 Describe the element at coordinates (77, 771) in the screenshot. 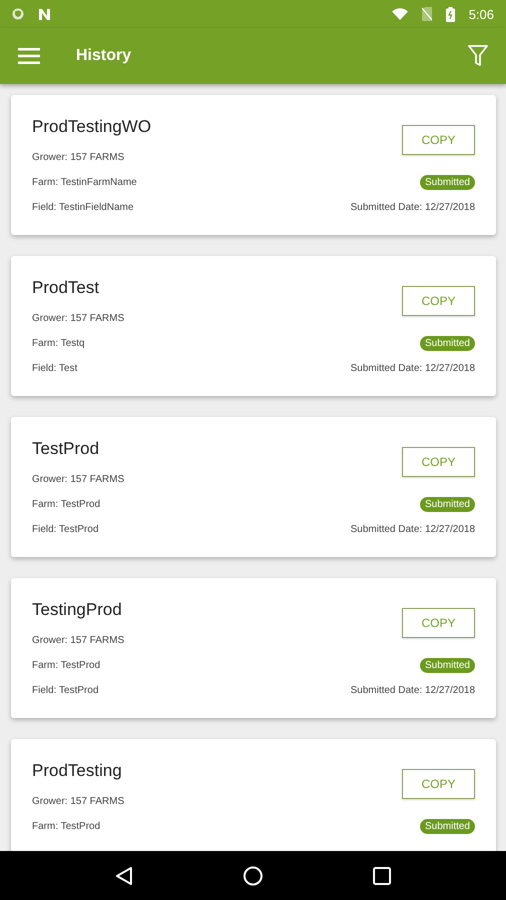

I see `record-title: ProdTesting` at that location.